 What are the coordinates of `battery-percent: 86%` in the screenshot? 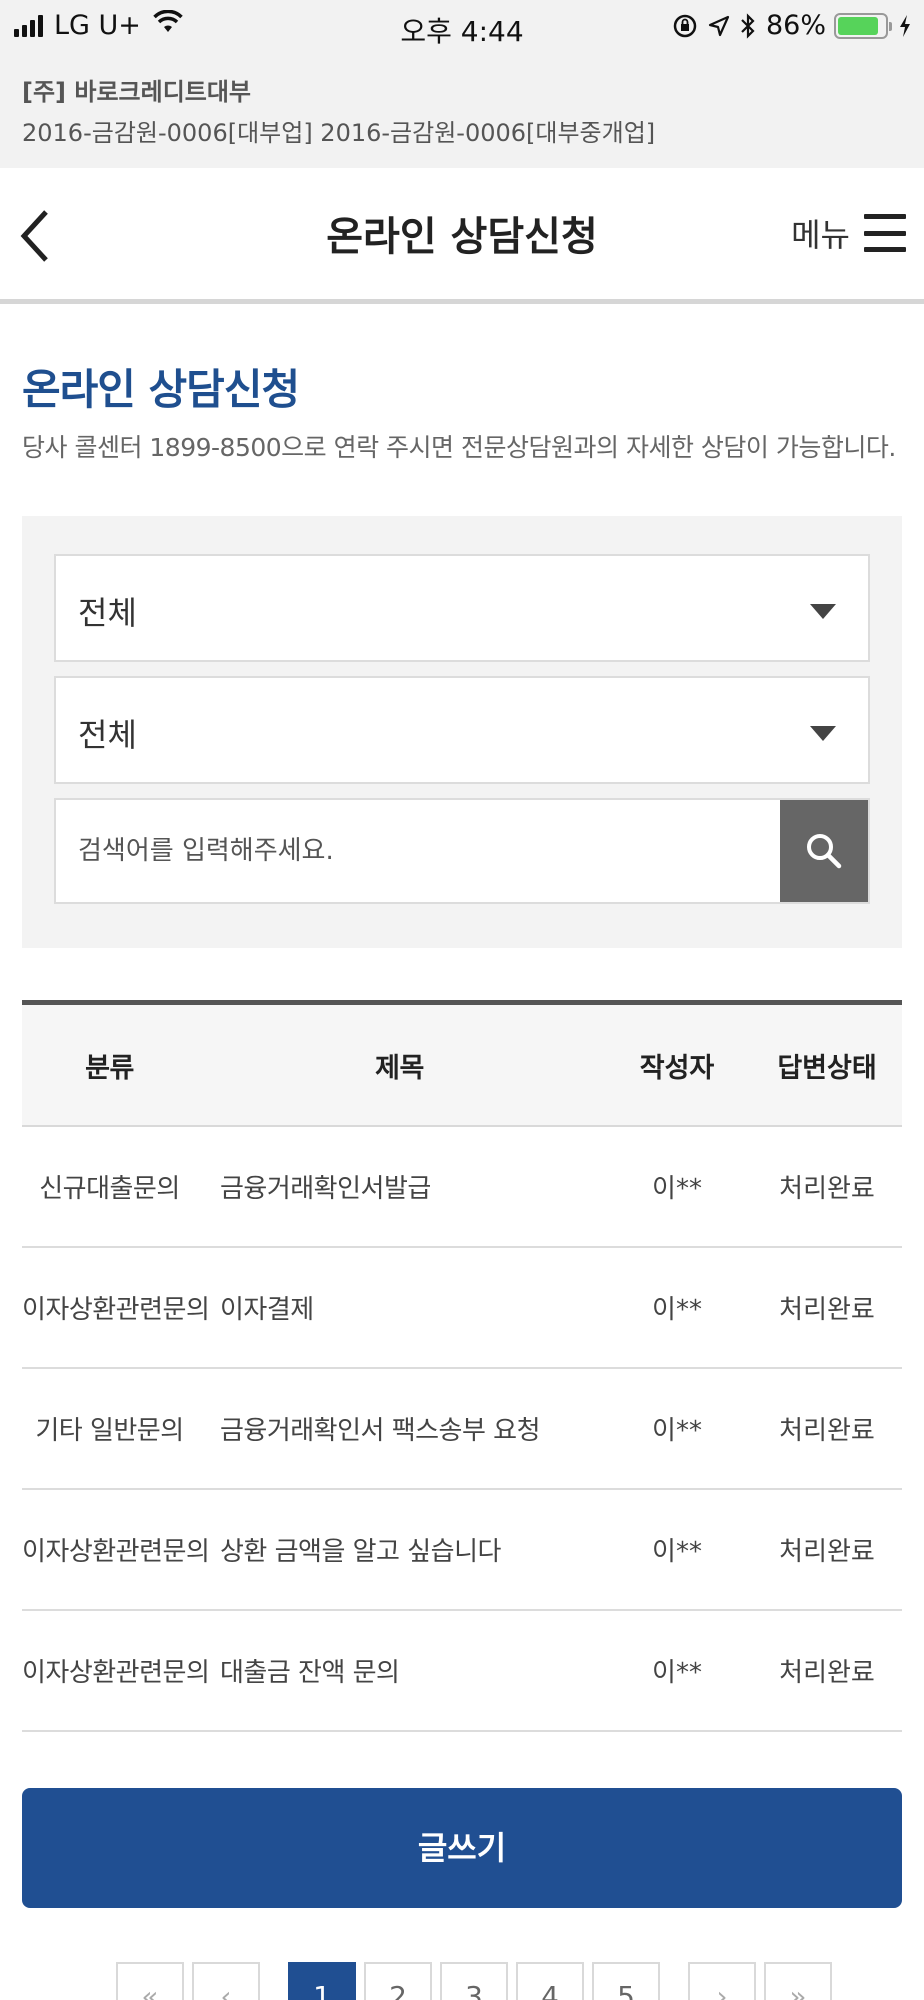 It's located at (795, 25).